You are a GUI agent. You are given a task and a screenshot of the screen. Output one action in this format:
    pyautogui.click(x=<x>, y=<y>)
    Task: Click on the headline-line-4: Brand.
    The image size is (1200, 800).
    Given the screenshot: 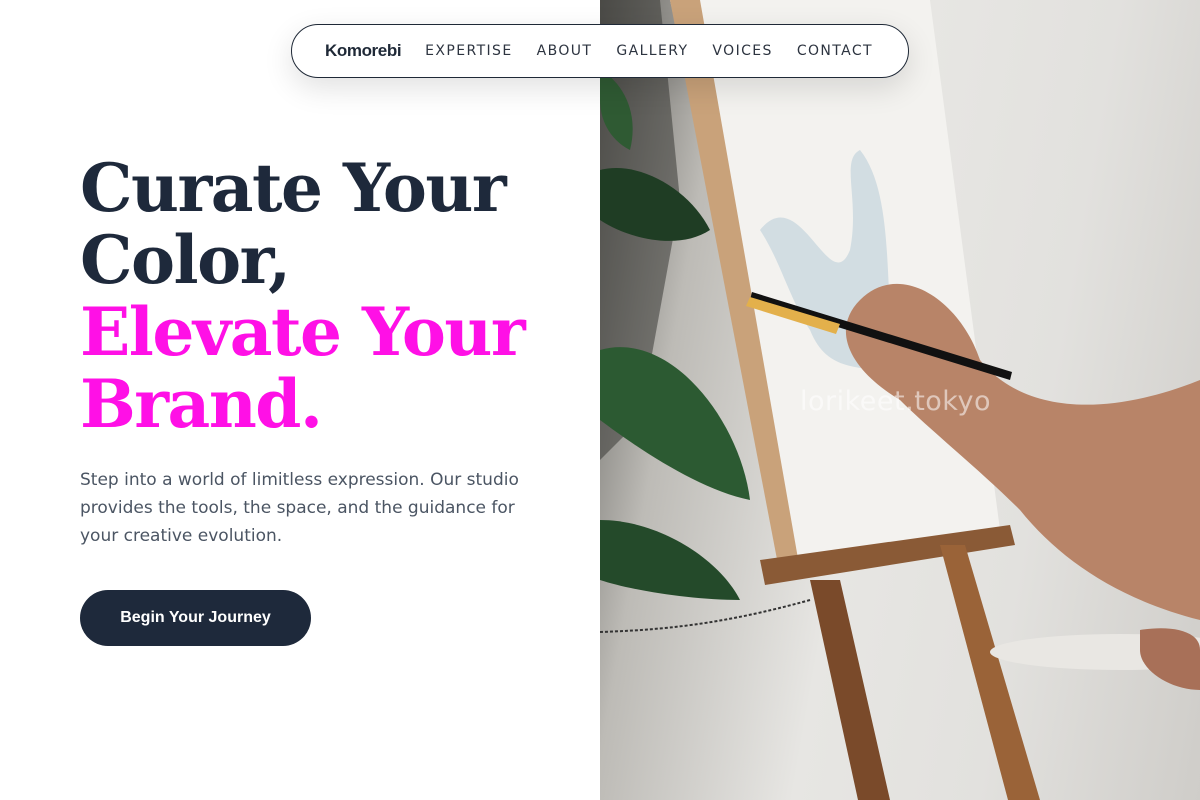 What is the action you would take?
    pyautogui.click(x=201, y=404)
    